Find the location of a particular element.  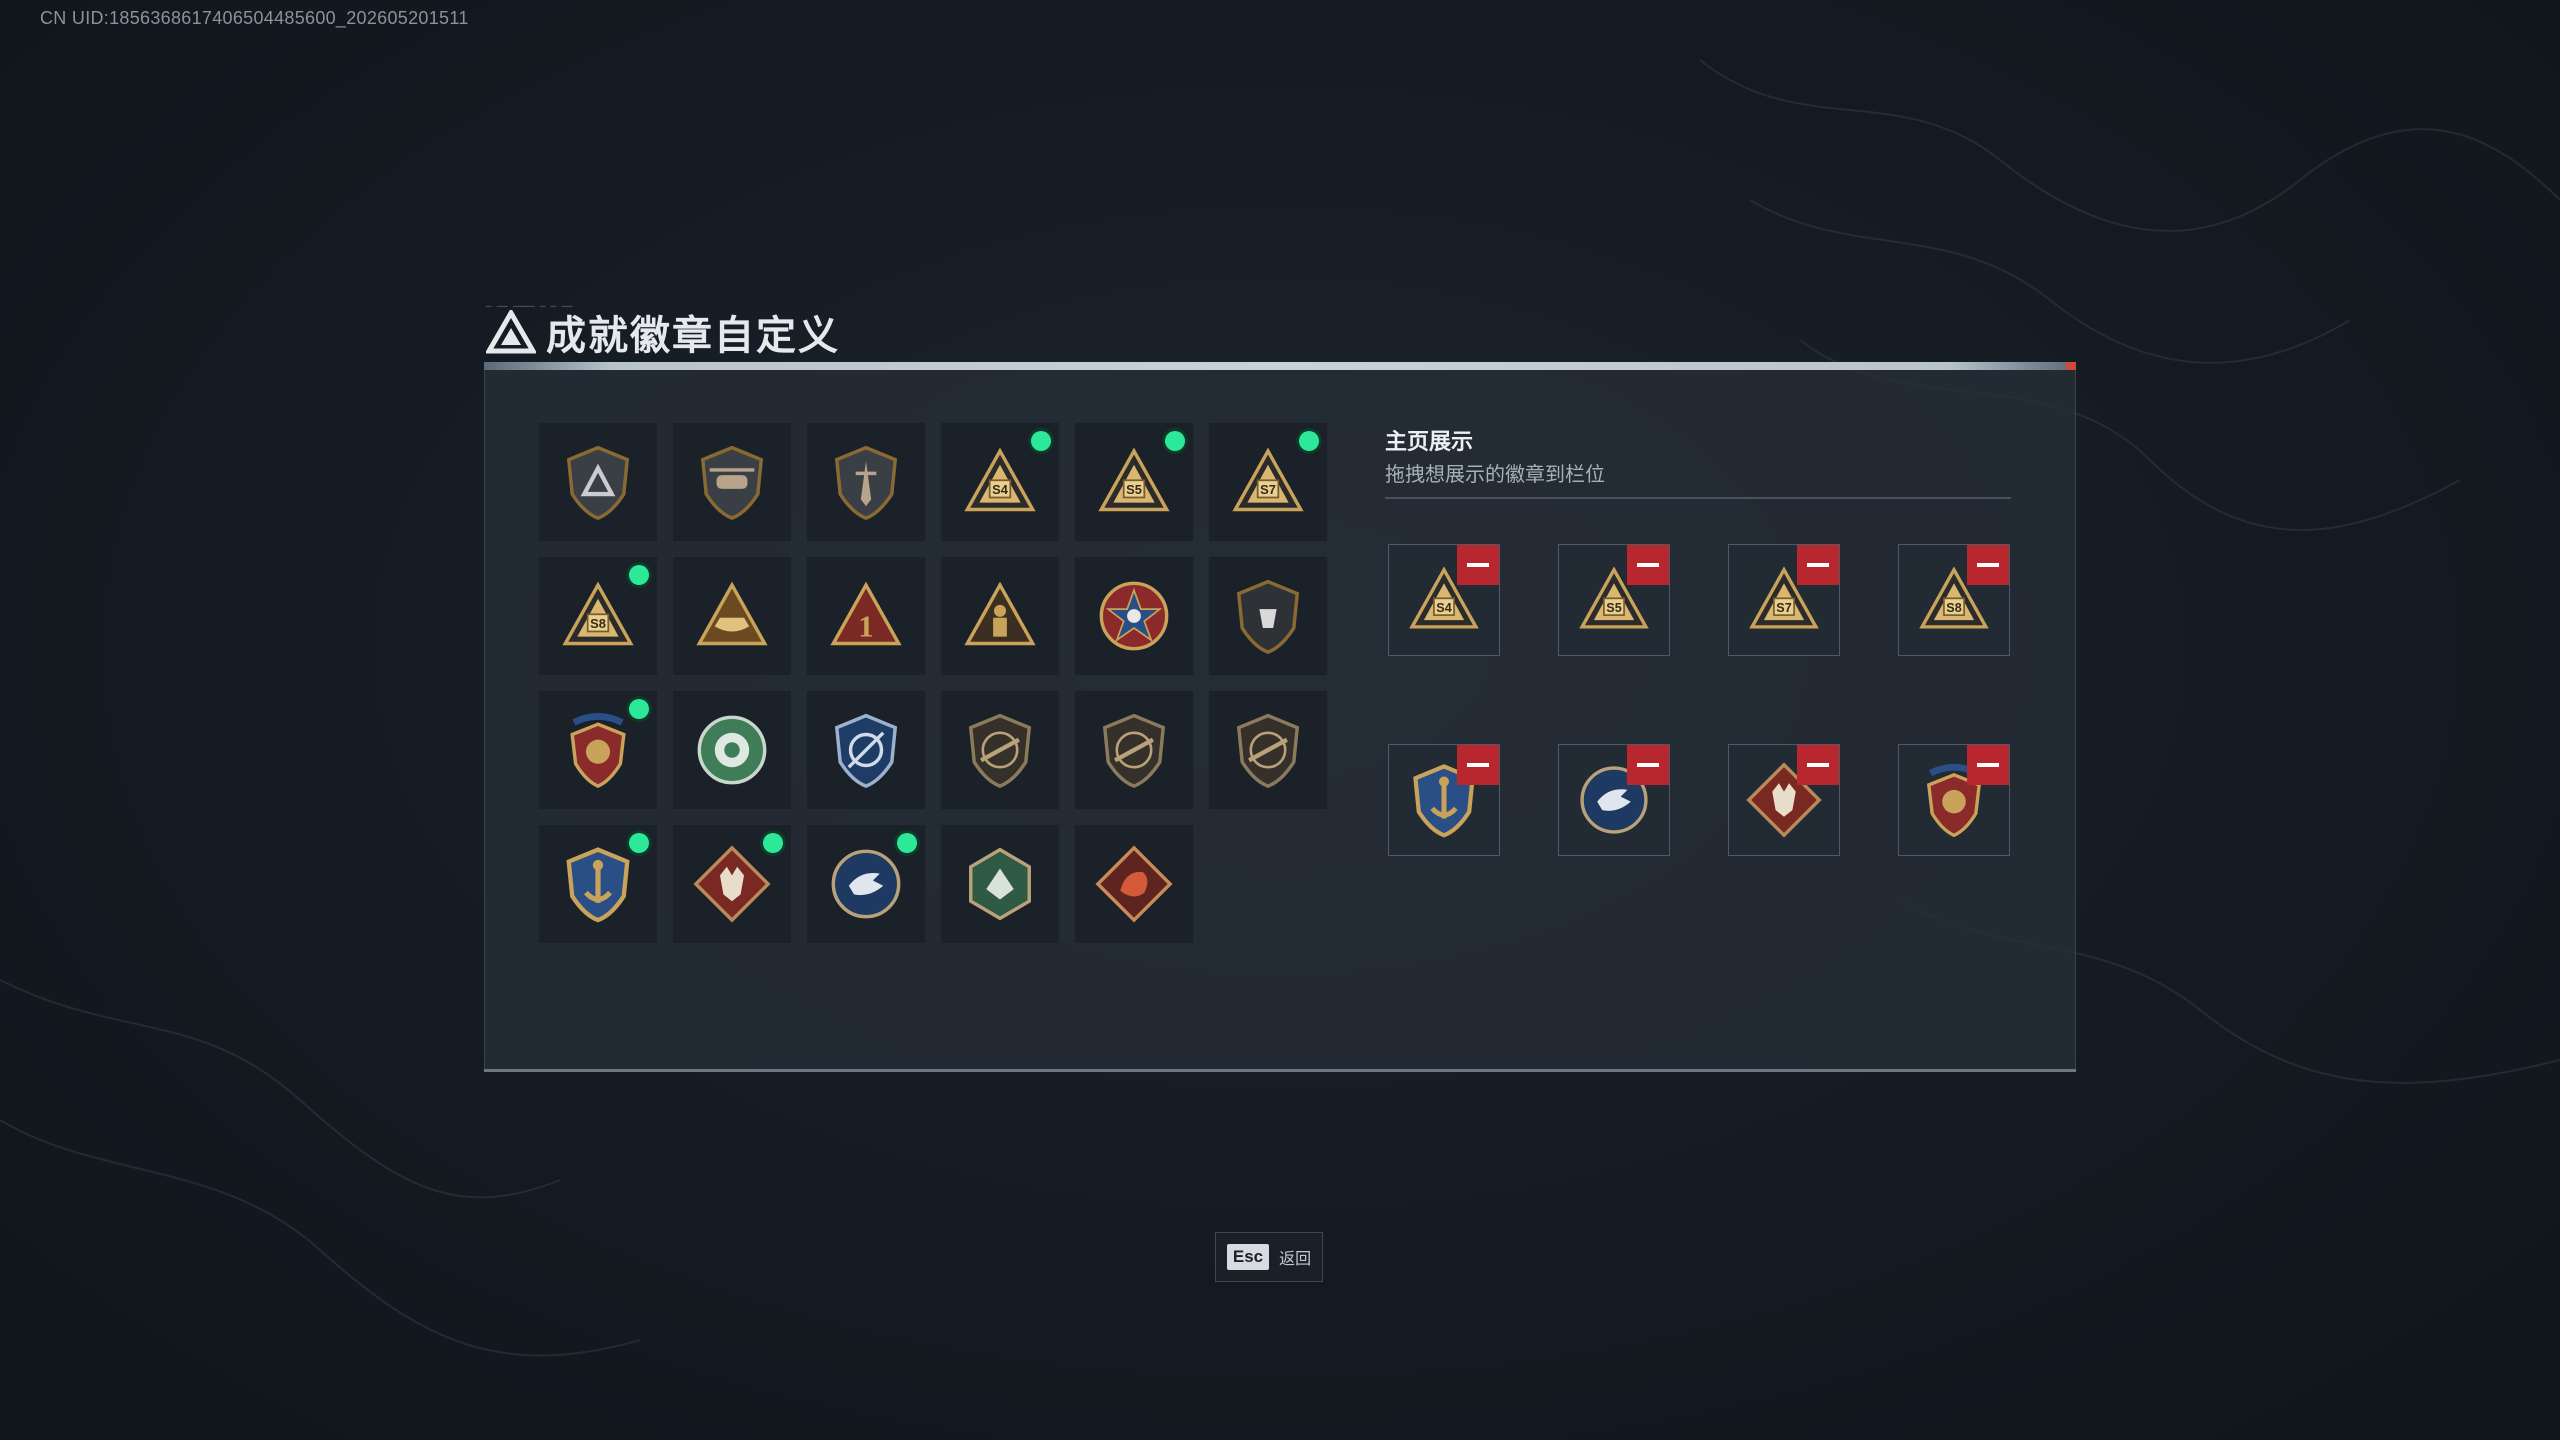

starred-crest-badge-icon is located at coordinates (598, 750).